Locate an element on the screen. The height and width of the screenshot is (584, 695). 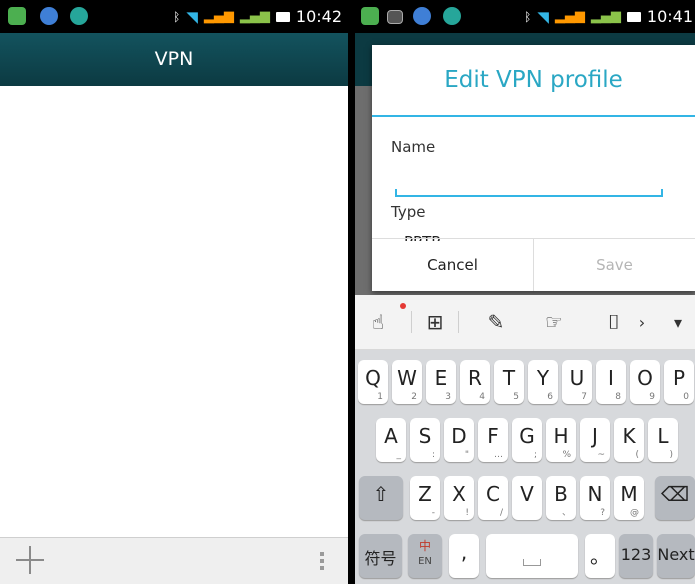
period-key: 。 is located at coordinates (600, 556).